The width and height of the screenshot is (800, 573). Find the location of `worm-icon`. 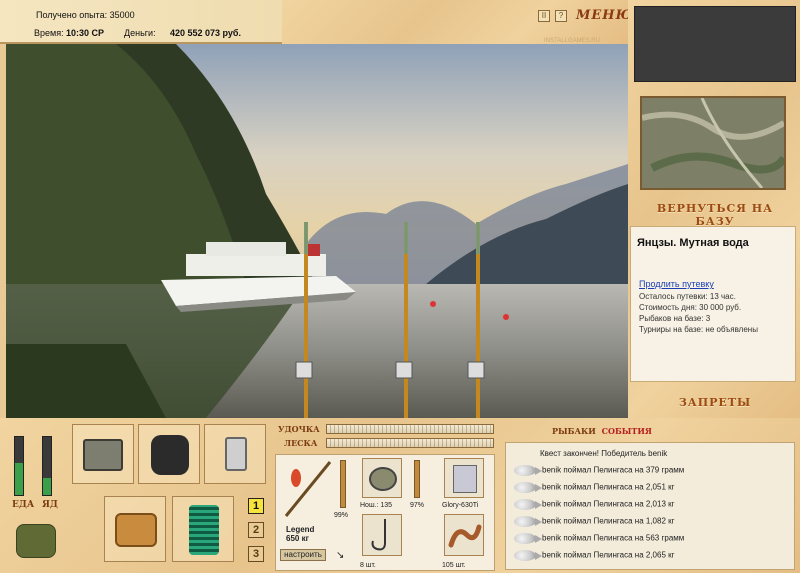

worm-icon is located at coordinates (465, 536).